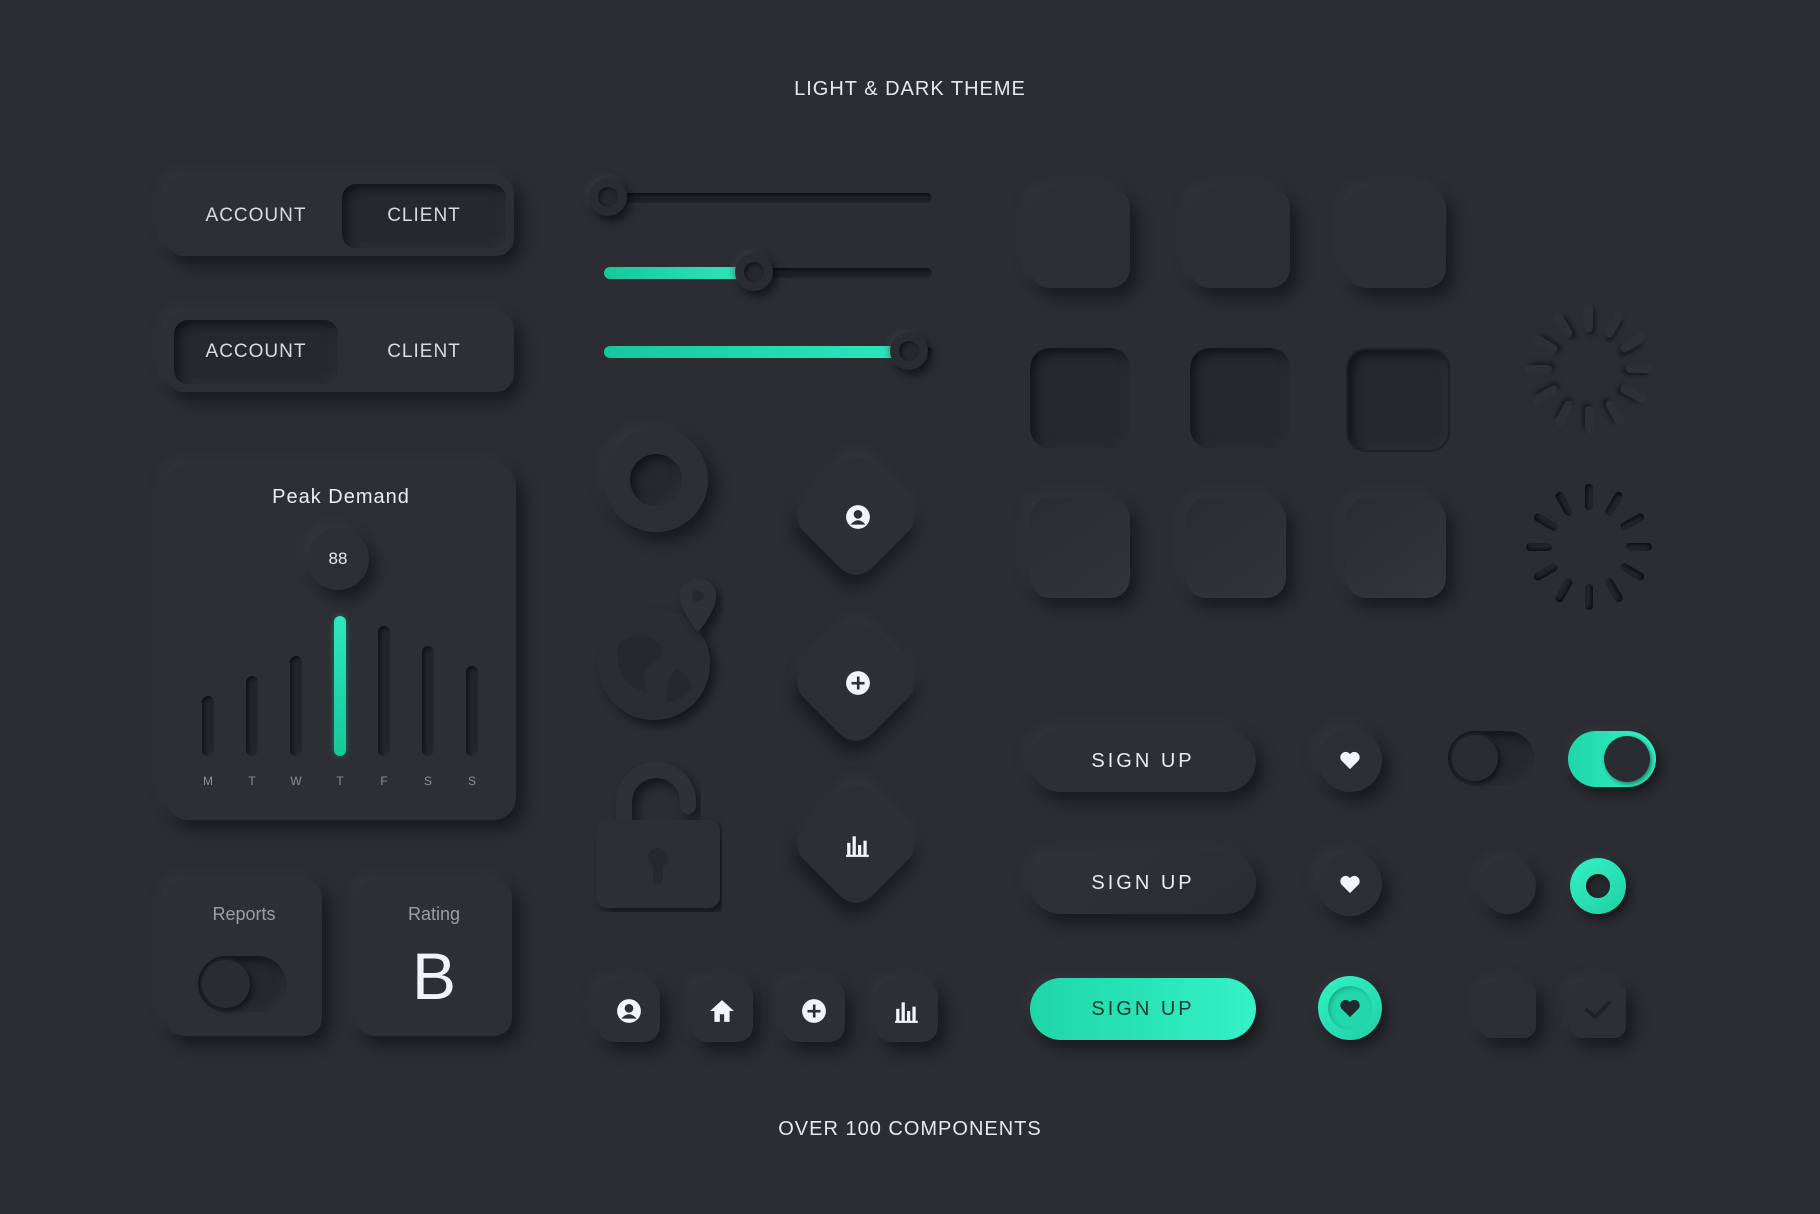 The image size is (1820, 1214). I want to click on user-square-button, so click(629, 1011).